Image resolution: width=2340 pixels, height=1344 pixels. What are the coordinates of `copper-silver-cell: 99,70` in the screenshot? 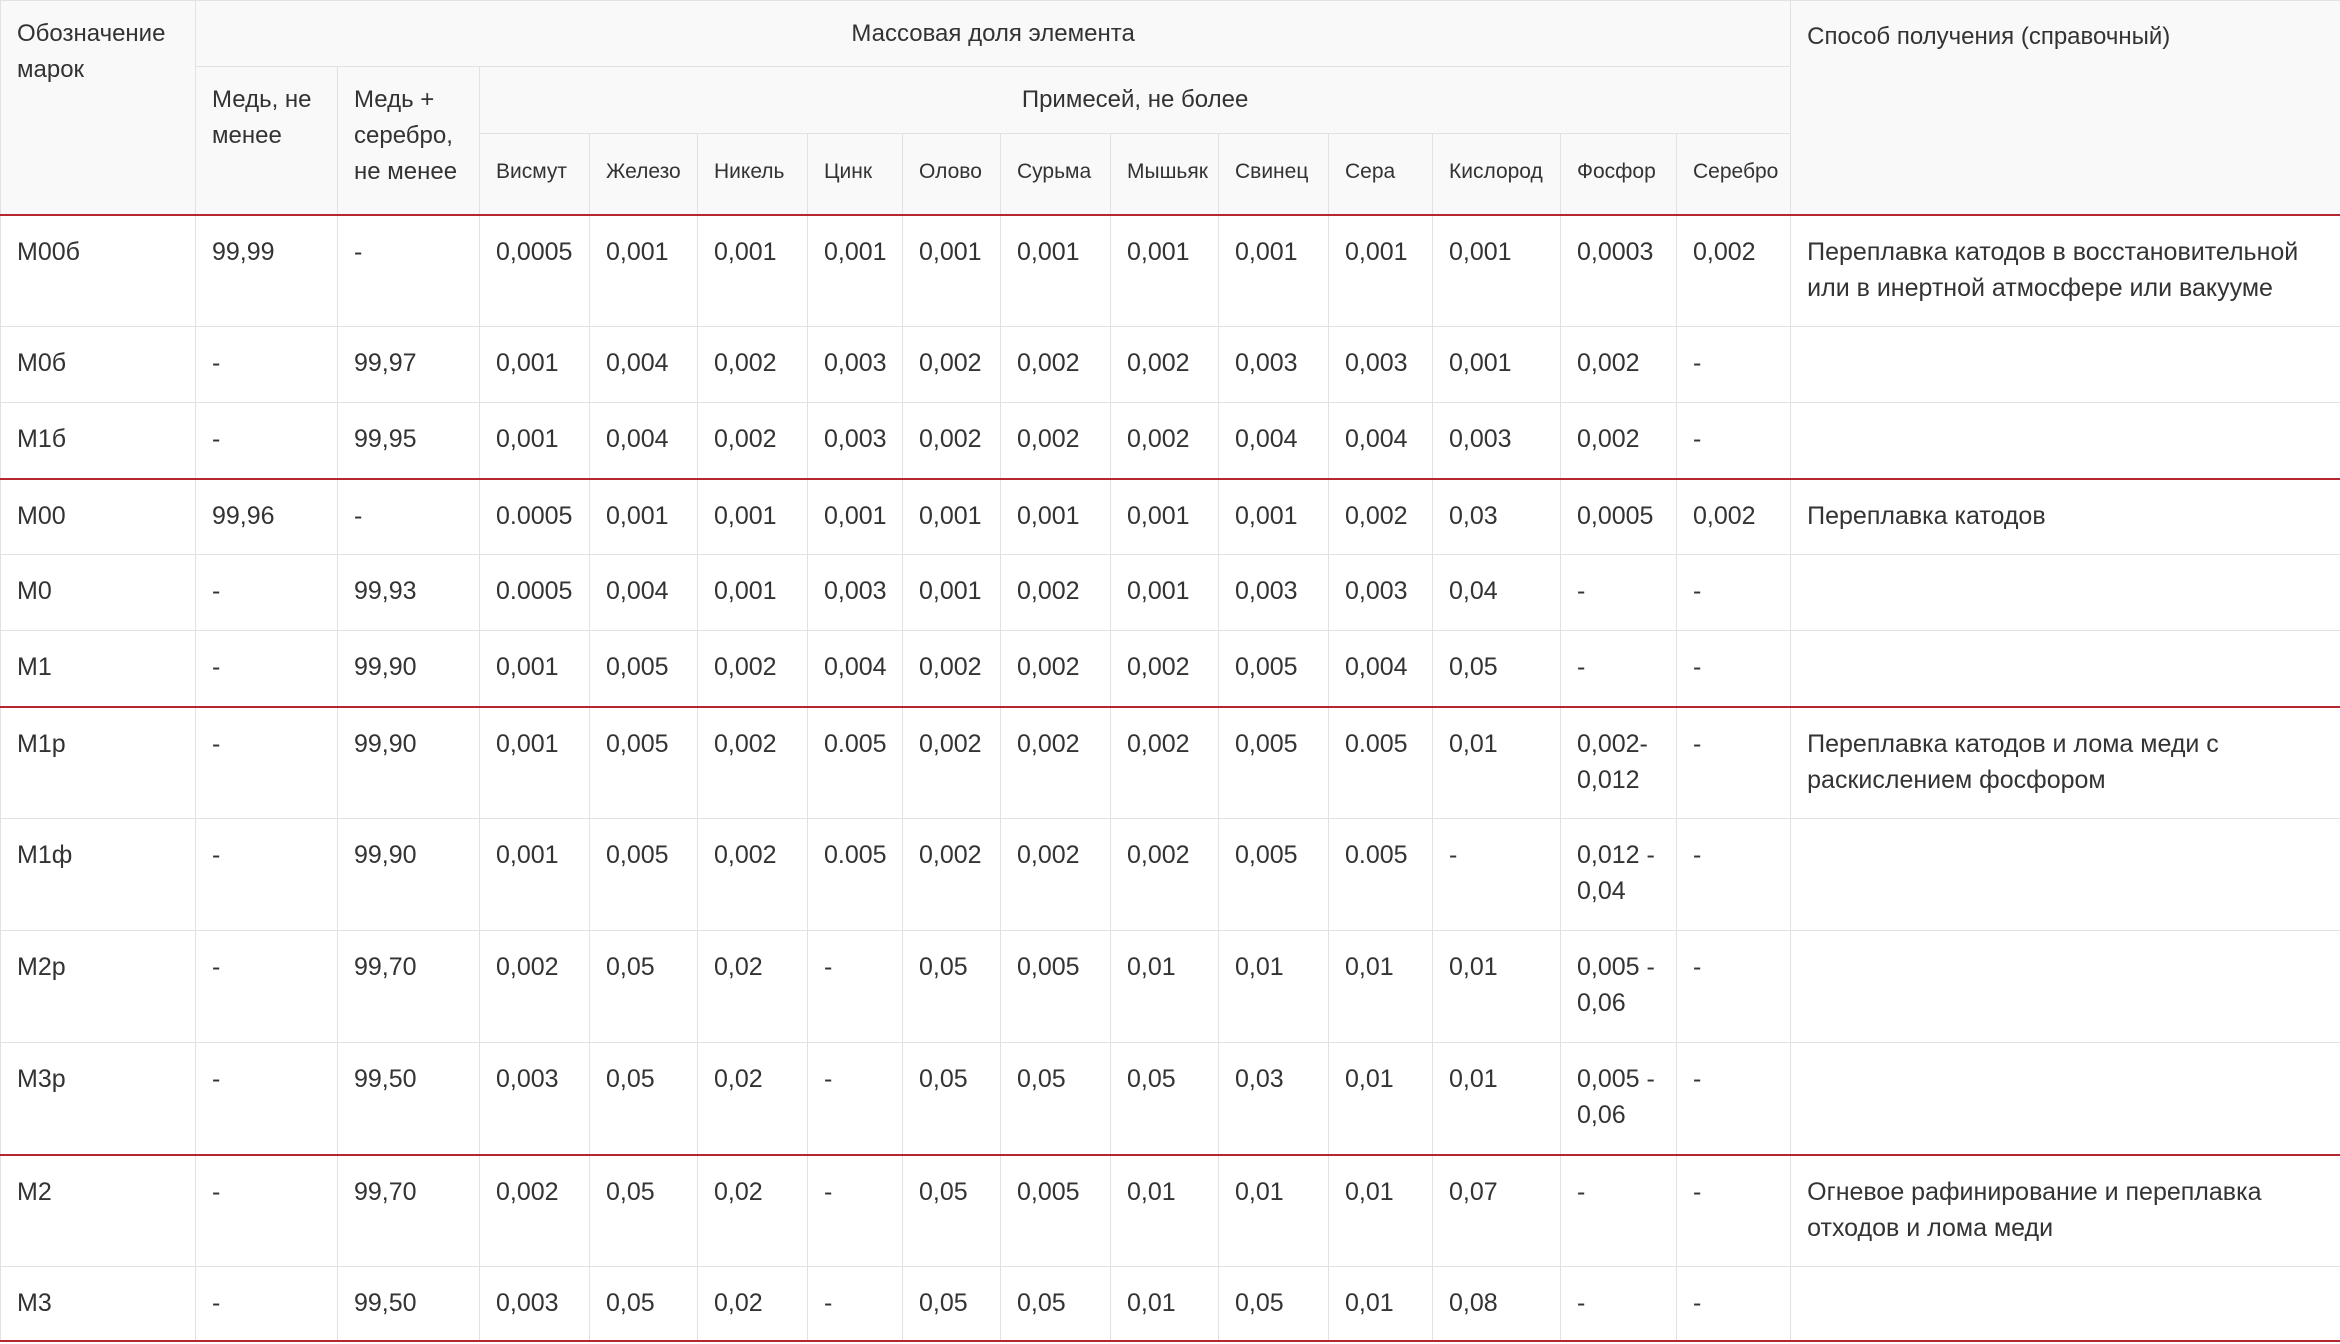 It's located at (408, 1210).